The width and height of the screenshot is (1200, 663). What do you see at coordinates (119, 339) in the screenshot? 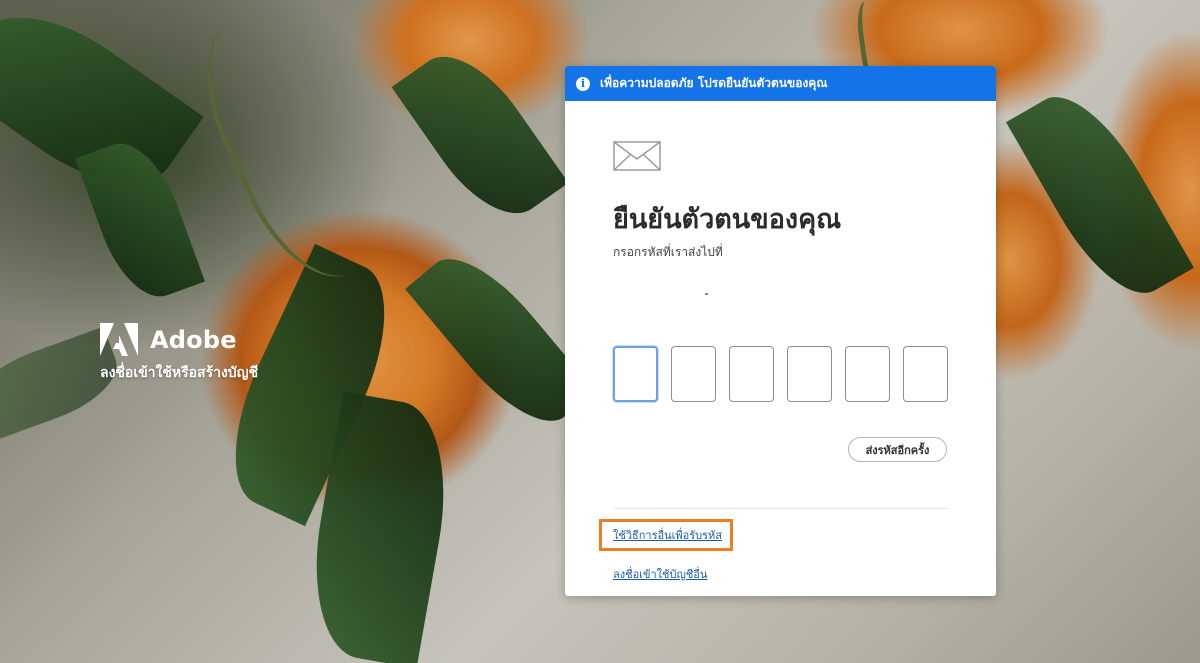
I see `adobe-logo-icon` at bounding box center [119, 339].